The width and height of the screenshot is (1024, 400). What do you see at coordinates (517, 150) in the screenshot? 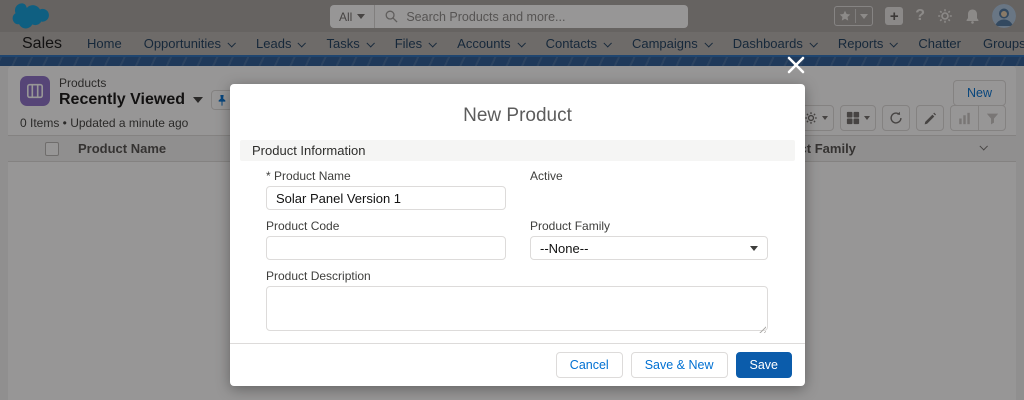
I see `section-header: Product Information` at bounding box center [517, 150].